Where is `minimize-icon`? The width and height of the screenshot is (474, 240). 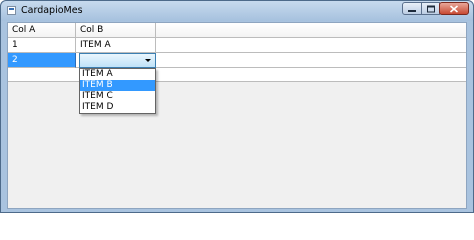
minimize-icon is located at coordinates (412, 10).